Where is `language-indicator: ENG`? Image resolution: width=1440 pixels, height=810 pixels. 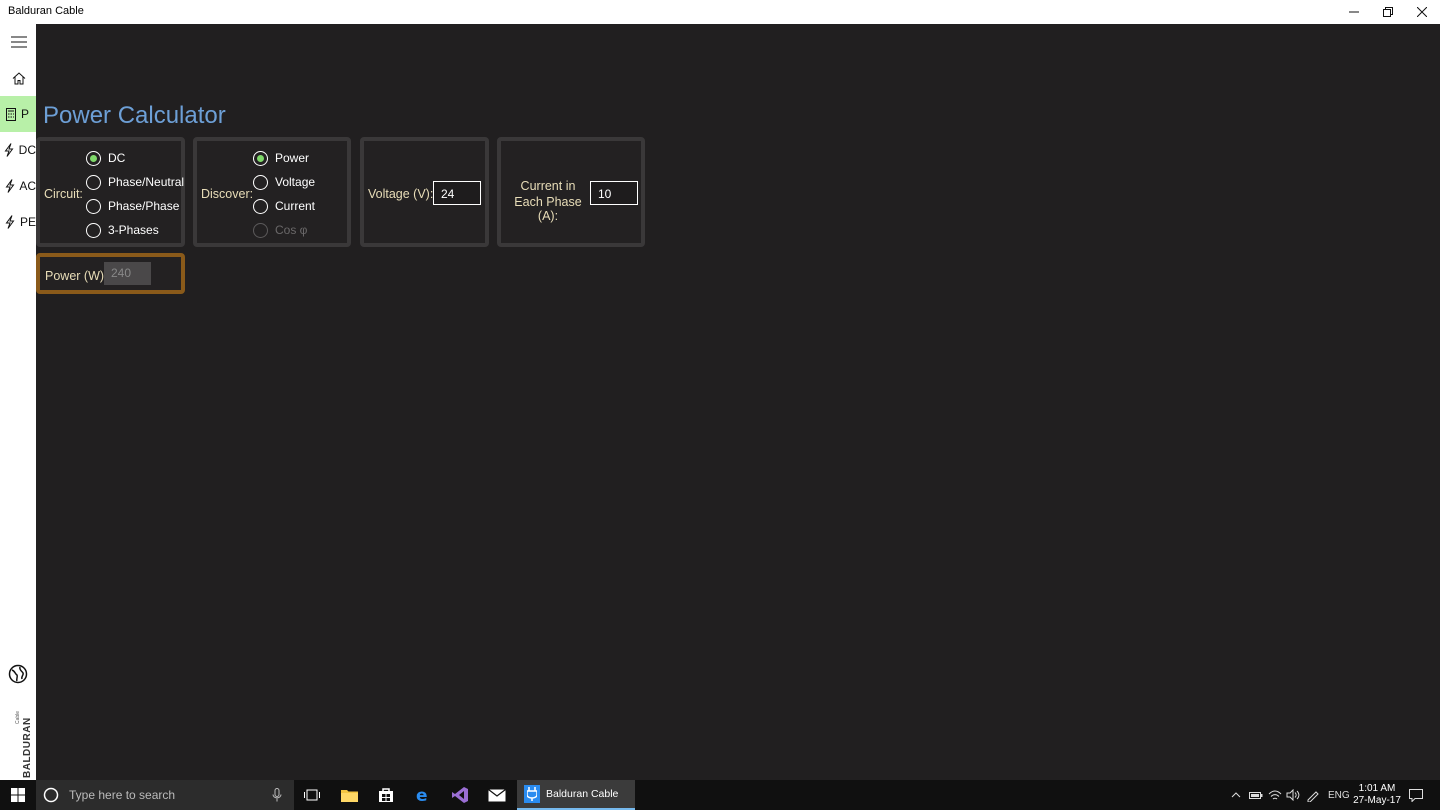
language-indicator: ENG is located at coordinates (1339, 795).